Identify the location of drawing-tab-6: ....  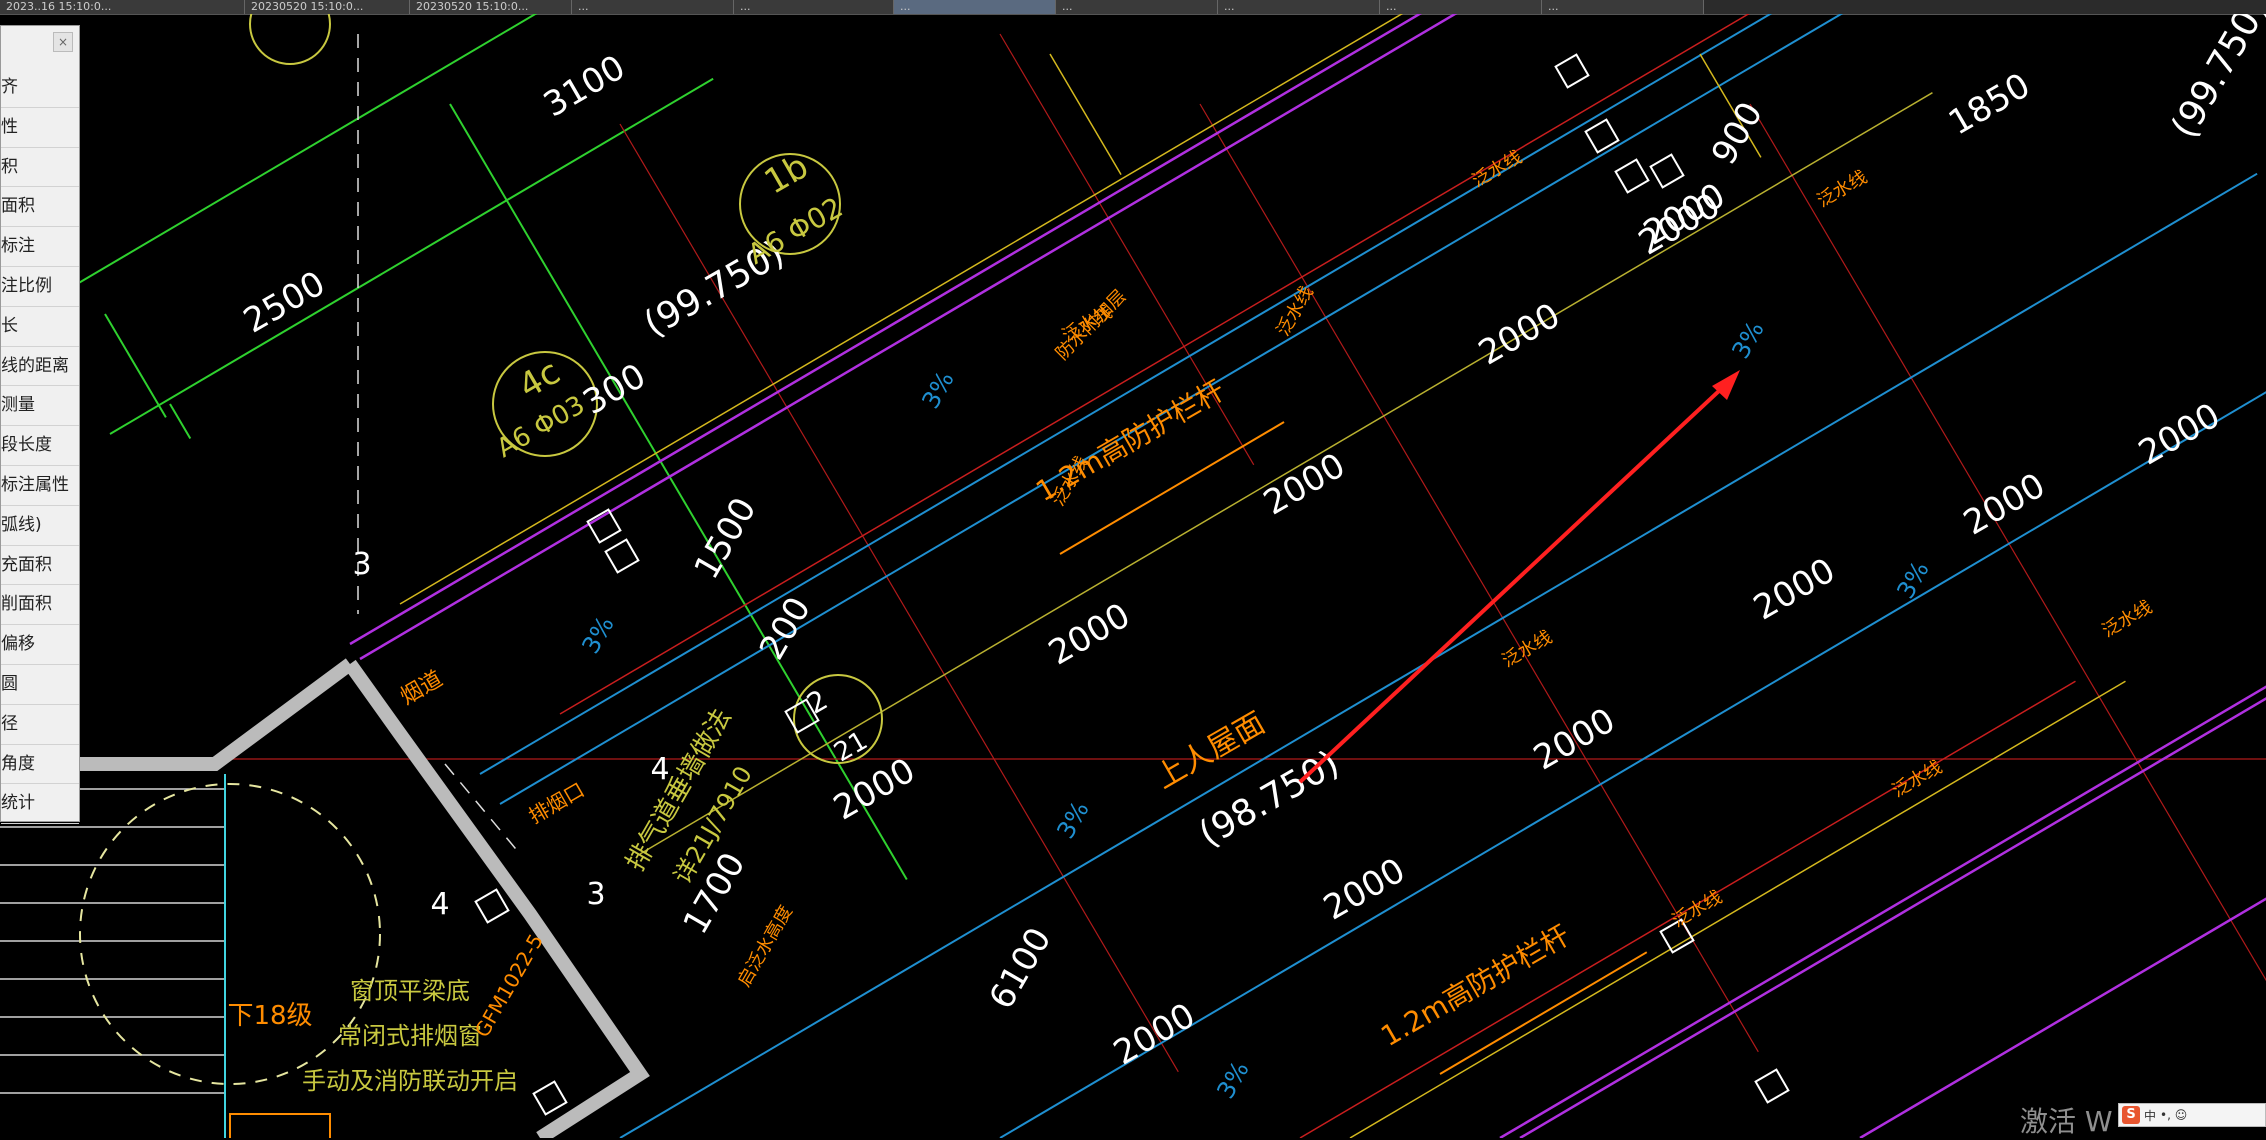
(1137, 7).